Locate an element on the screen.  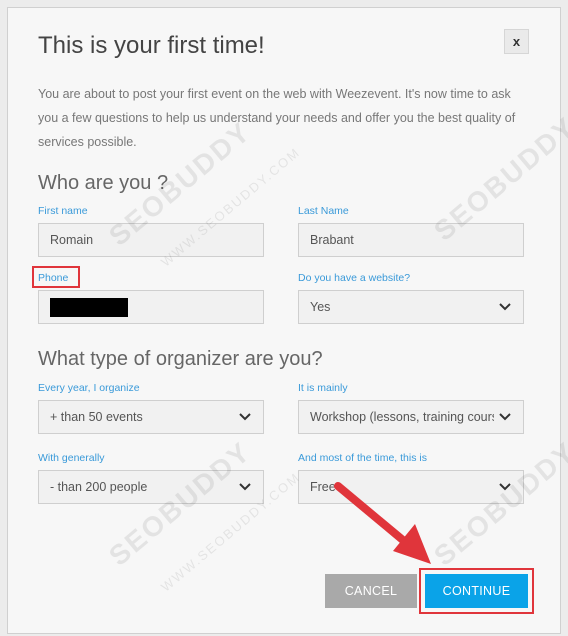
it-is-mainly-label: It is mainly is located at coordinates (323, 388).